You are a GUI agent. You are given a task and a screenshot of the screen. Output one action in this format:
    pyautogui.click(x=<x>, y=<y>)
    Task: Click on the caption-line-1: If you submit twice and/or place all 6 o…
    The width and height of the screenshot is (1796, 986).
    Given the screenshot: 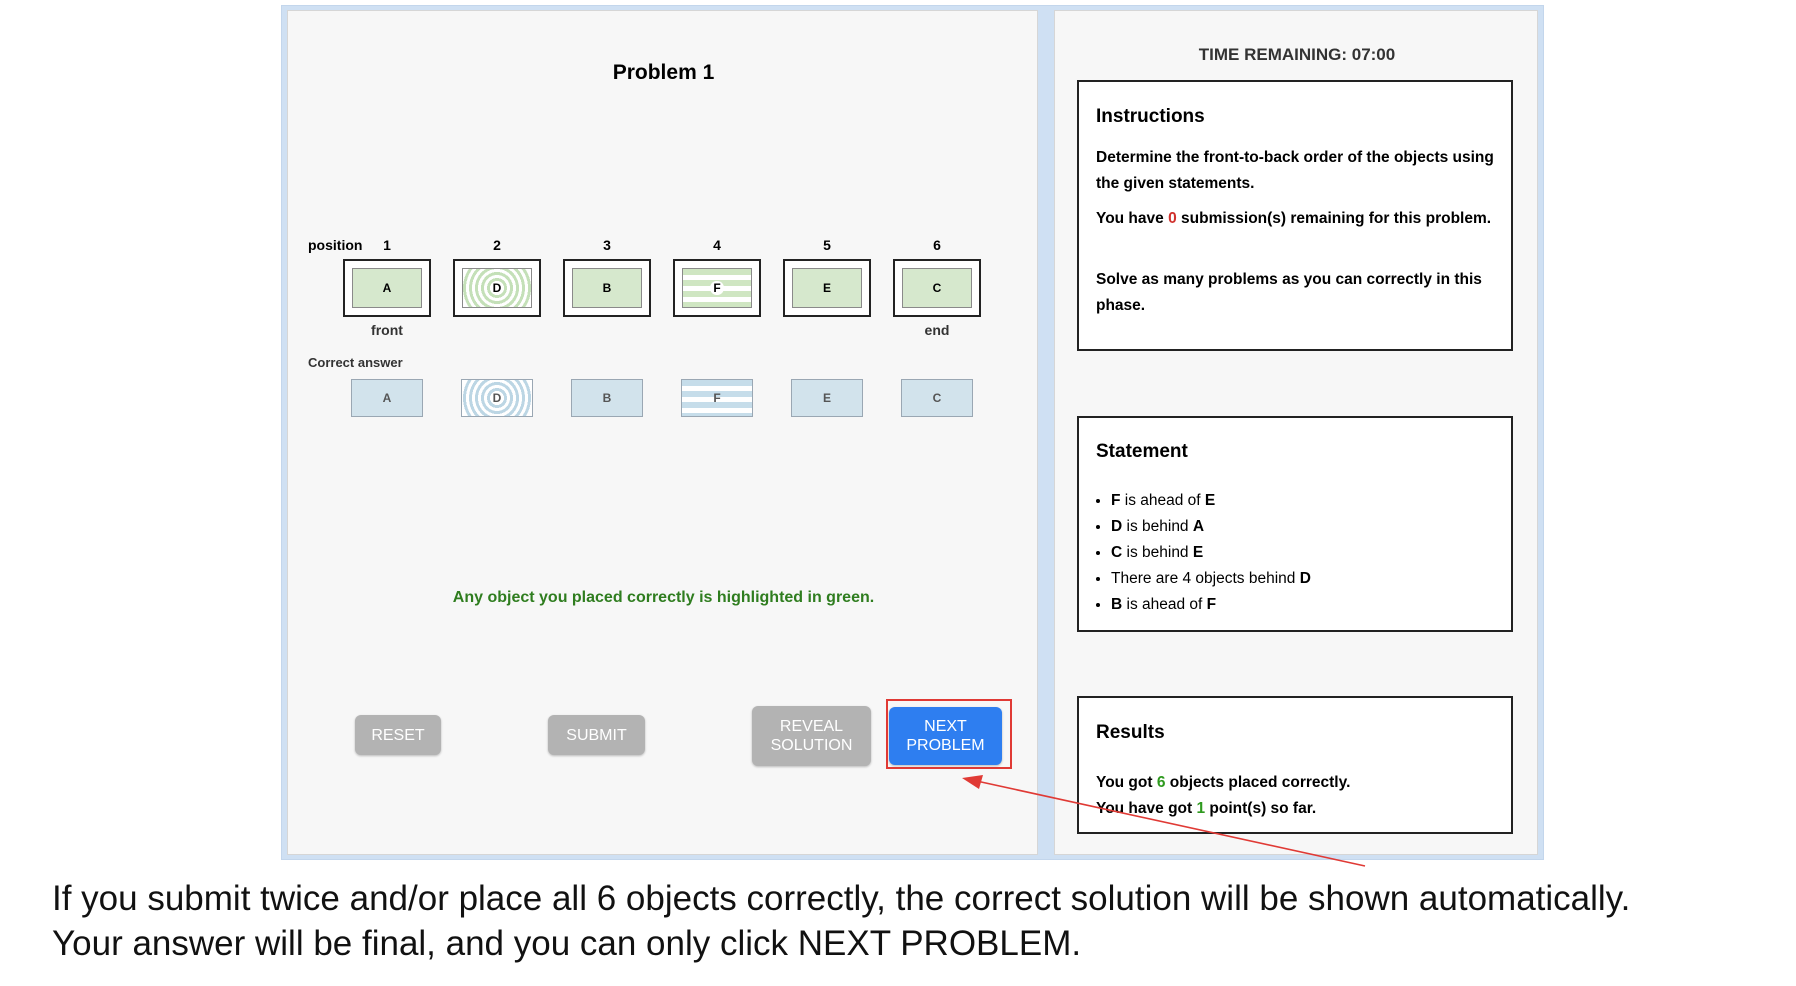 What is the action you would take?
    pyautogui.click(x=841, y=898)
    